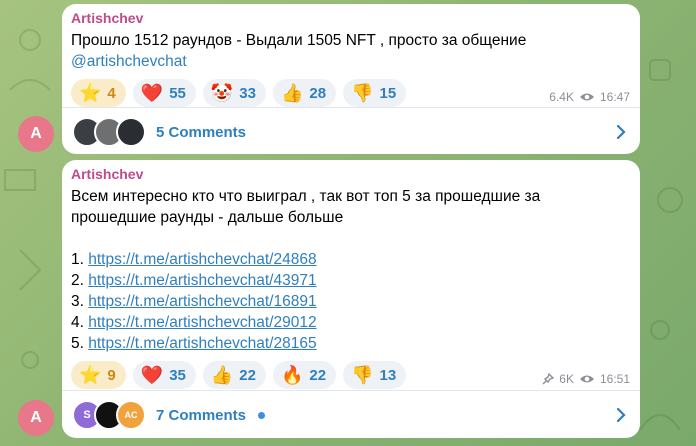 This screenshot has height=446, width=696. I want to click on list-item: 3. https://t.me/artishchevchat/16891, so click(194, 301).